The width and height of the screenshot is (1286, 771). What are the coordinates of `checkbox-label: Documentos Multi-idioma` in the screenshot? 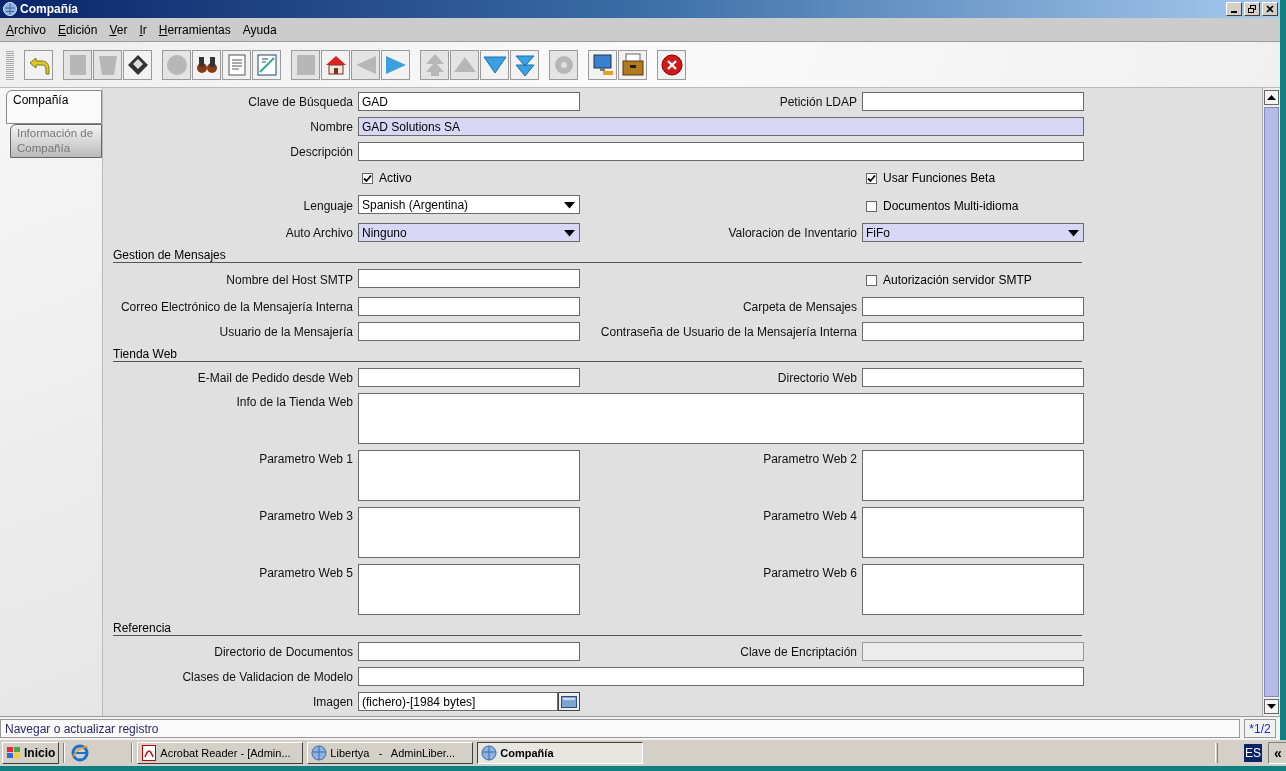 It's located at (951, 206).